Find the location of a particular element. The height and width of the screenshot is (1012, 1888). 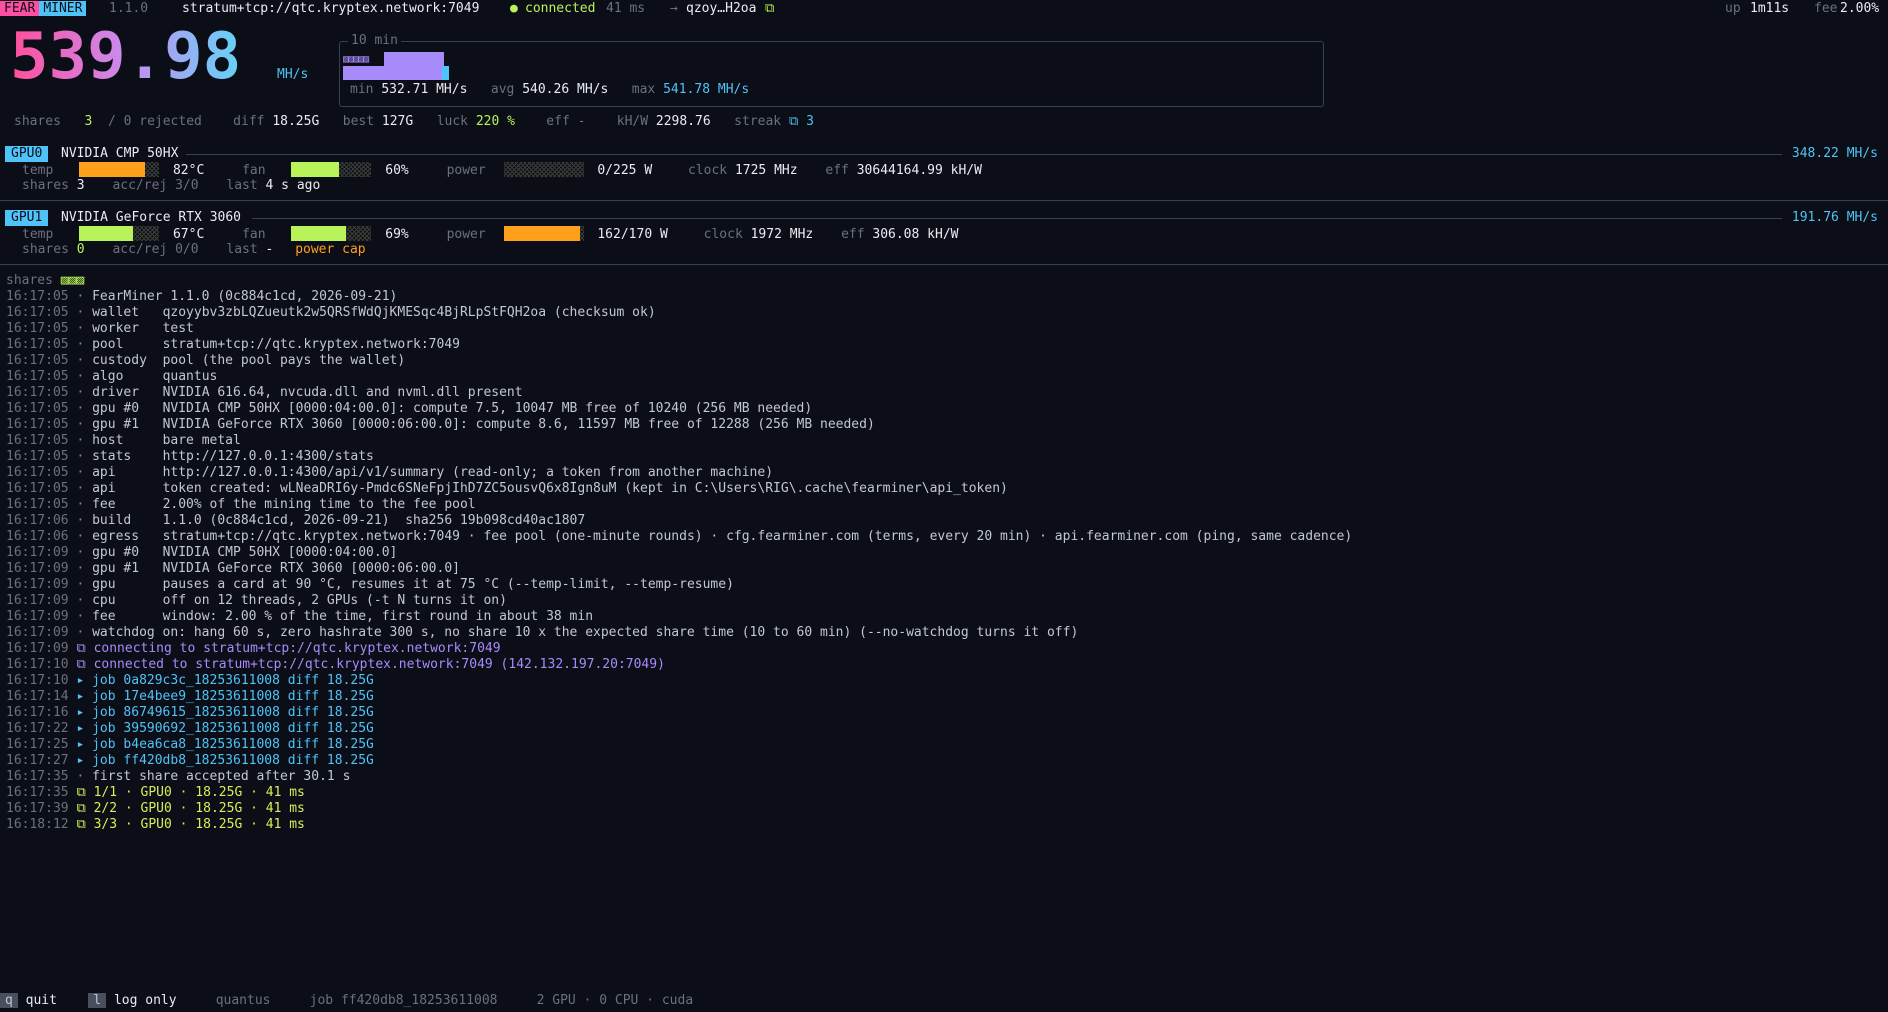

gpu1-fan-label: fan is located at coordinates (254, 234).